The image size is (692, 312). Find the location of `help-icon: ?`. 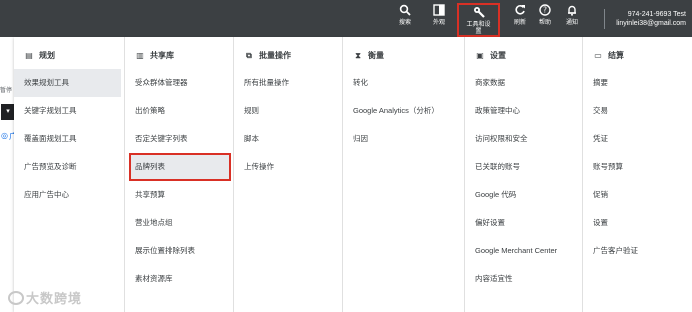

help-icon: ? is located at coordinates (545, 12).